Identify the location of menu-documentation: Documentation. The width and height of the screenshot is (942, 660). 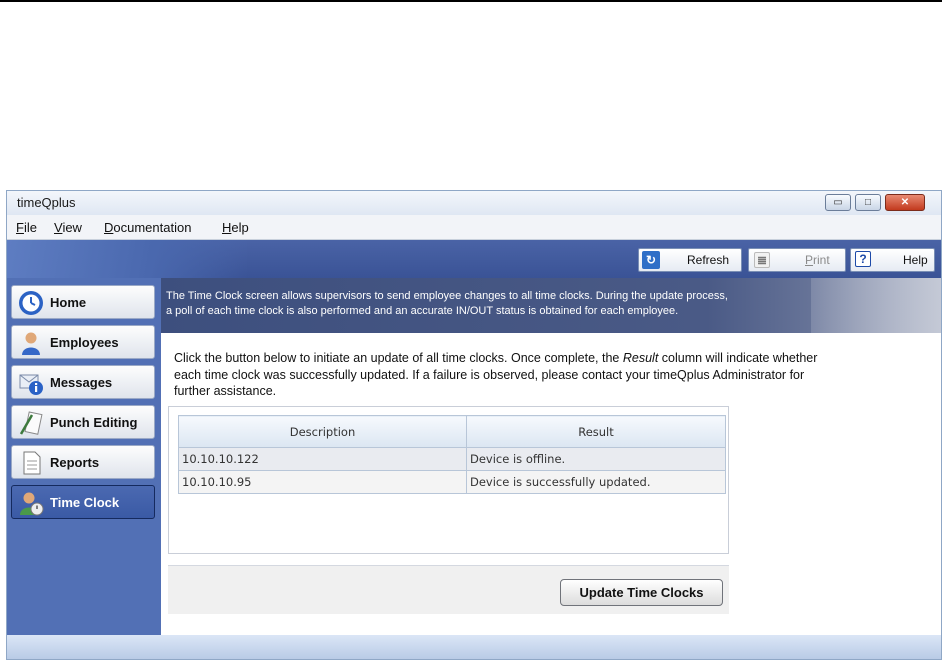
(147, 227).